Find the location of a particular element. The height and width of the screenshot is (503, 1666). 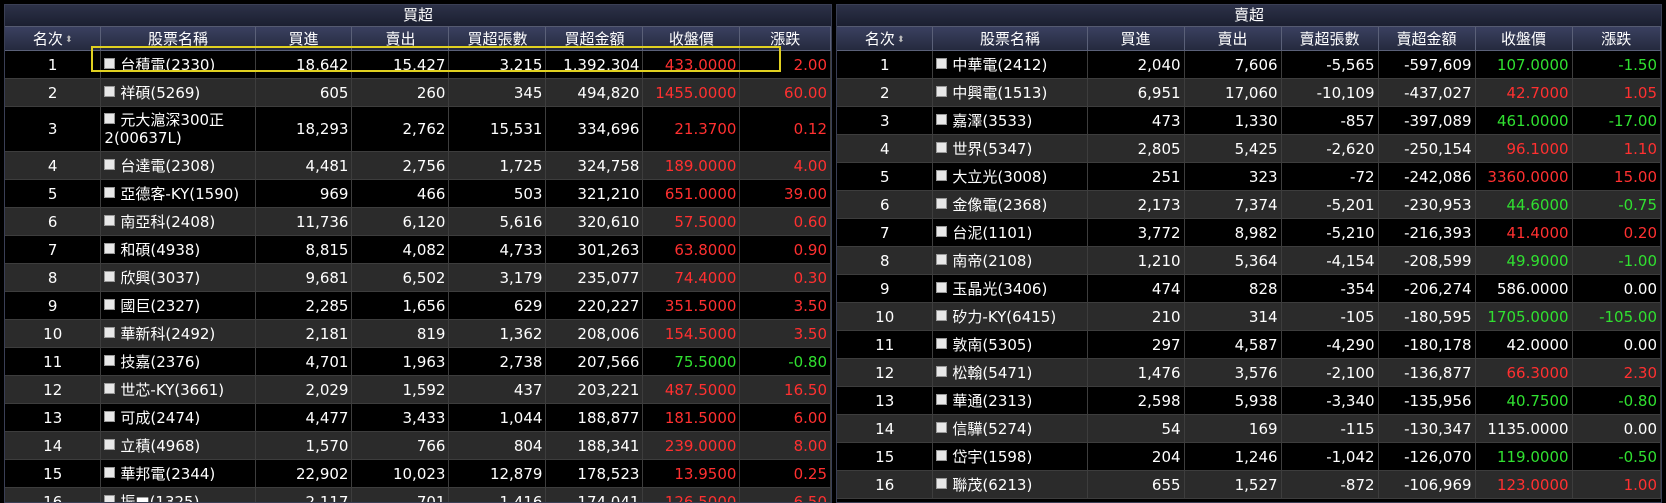

close-price-cell: 239.0000 is located at coordinates (691, 445).